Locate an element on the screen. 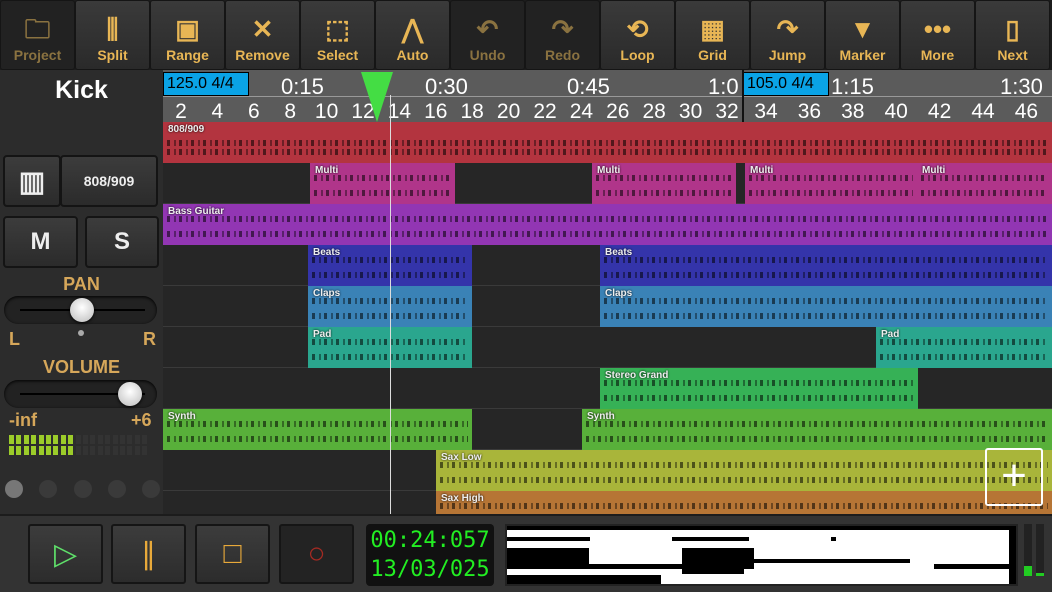 The width and height of the screenshot is (1052, 592). track-row: Beats Beats is located at coordinates (607, 265).